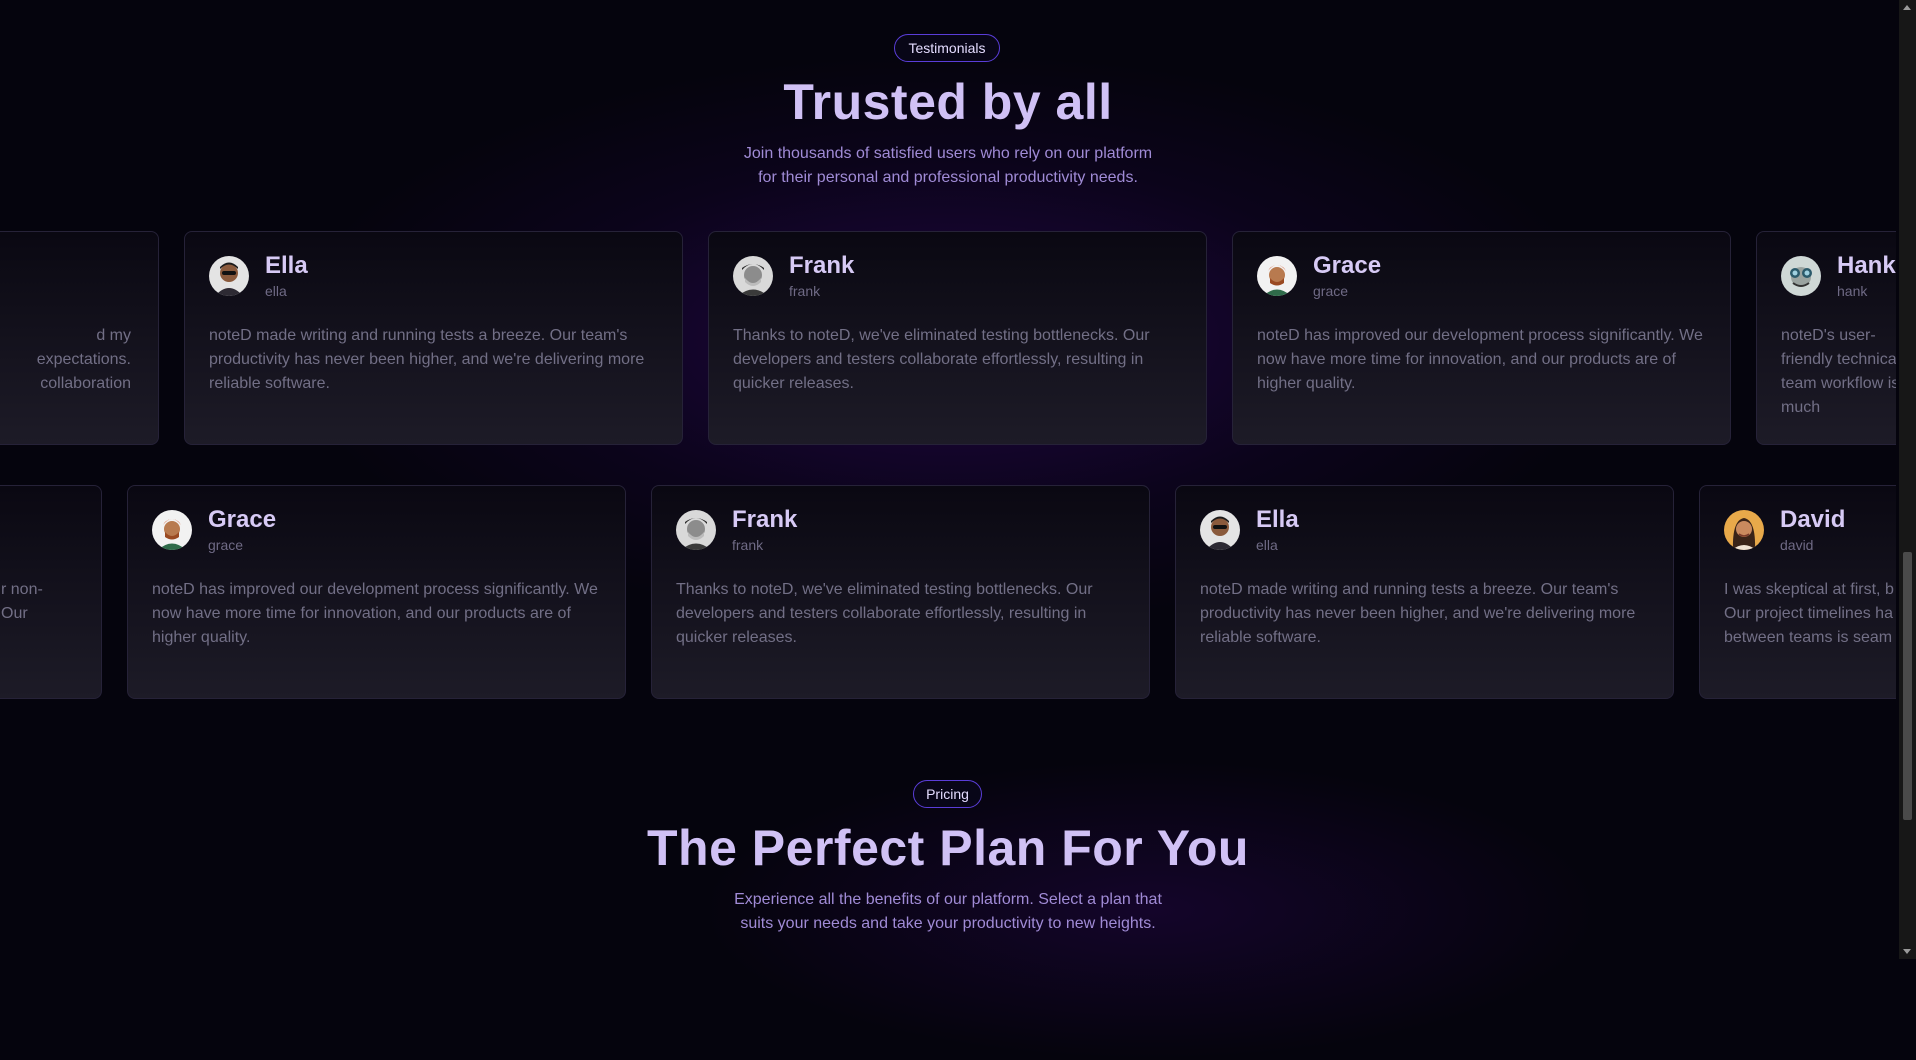 This screenshot has width=1916, height=1060. What do you see at coordinates (22, 601) in the screenshot?
I see `testimonial-quote: r non- Our` at bounding box center [22, 601].